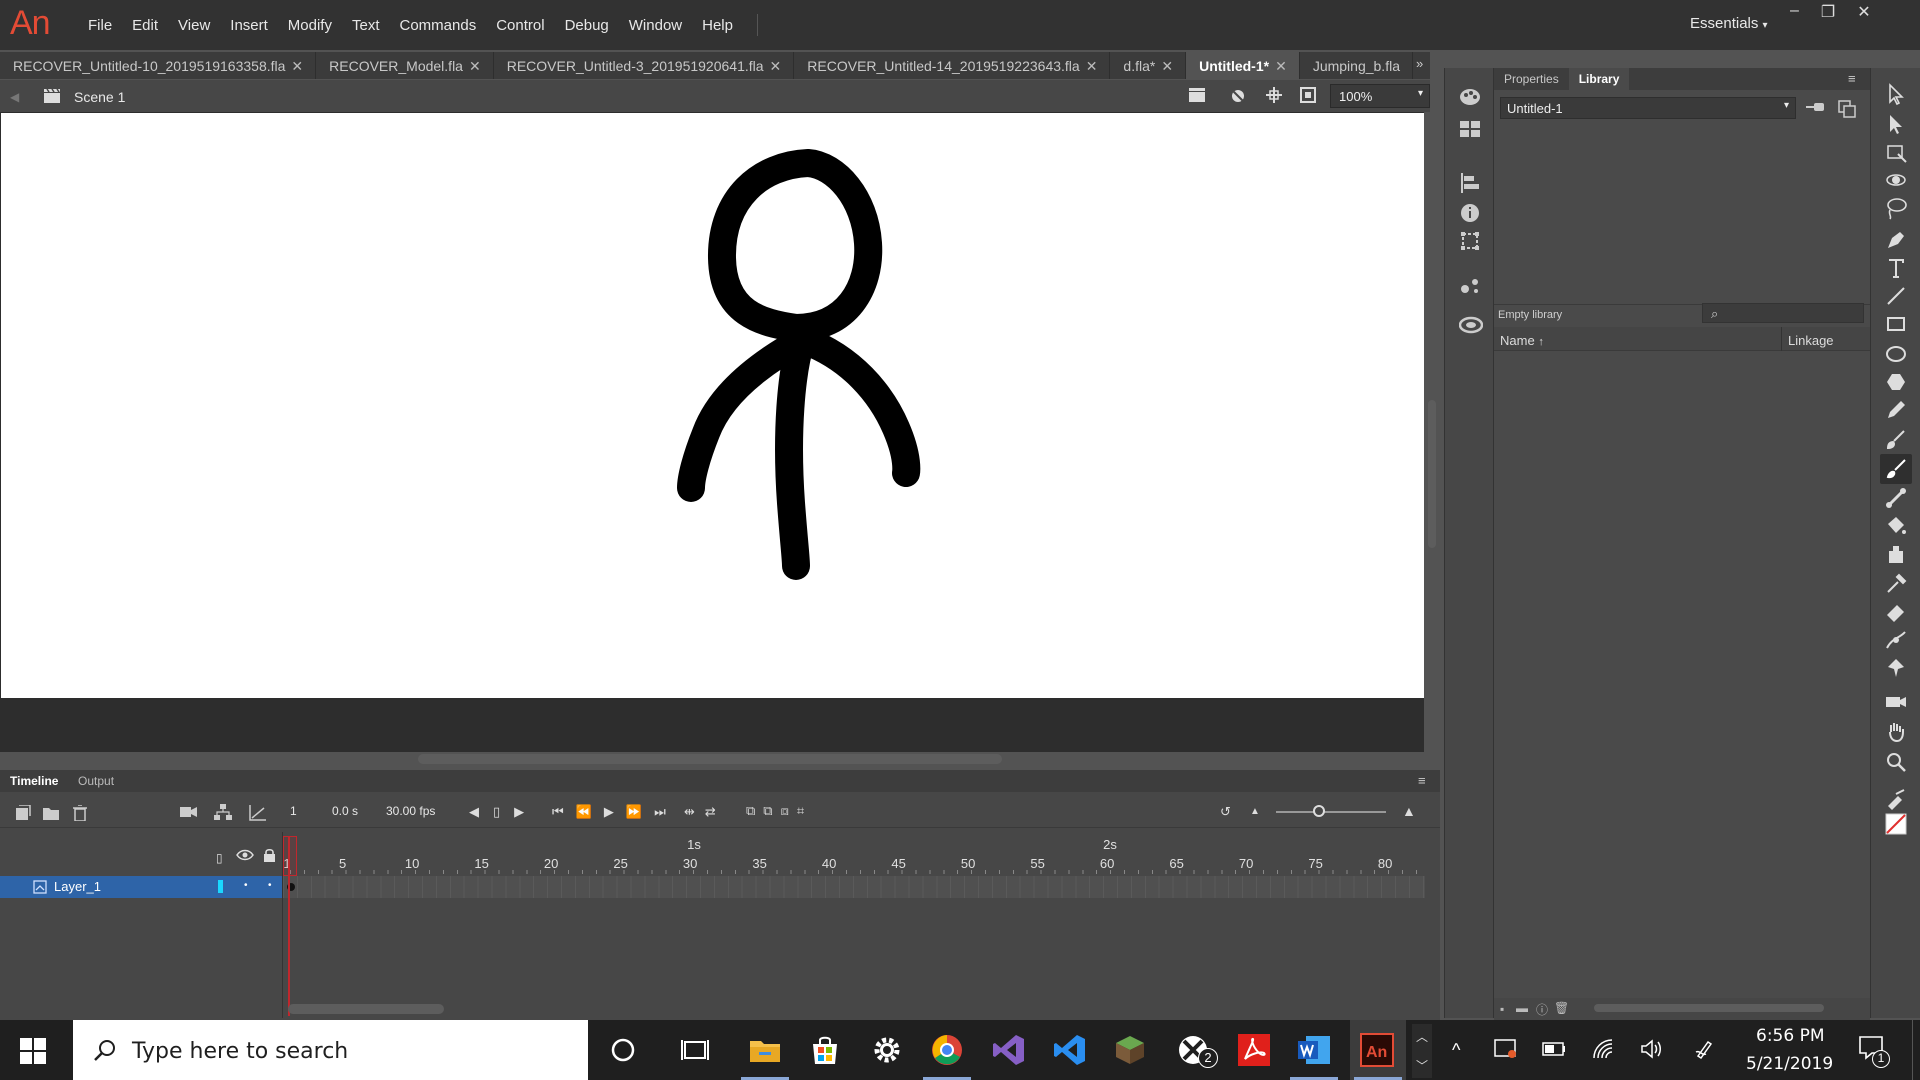  Describe the element at coordinates (1852, 78) in the screenshot. I see `panel-menu-icon: ≡` at that location.